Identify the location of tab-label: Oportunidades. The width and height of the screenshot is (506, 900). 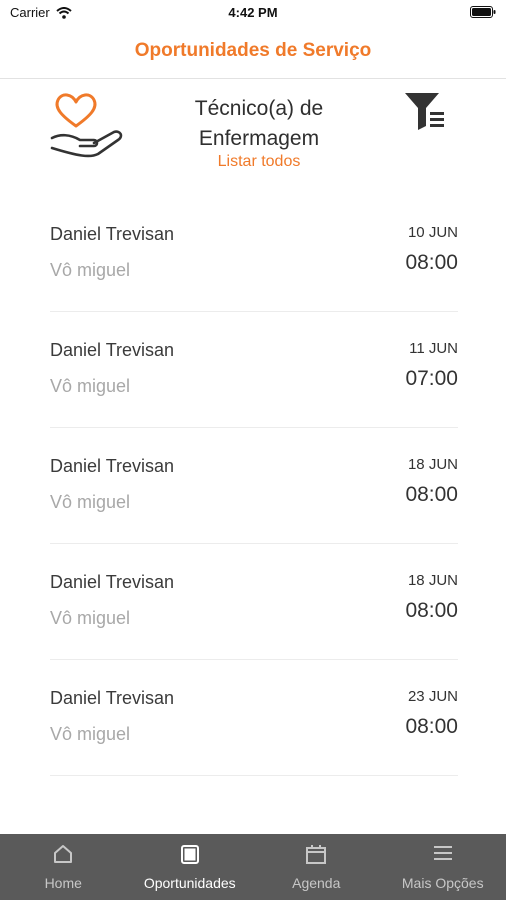
(189, 883).